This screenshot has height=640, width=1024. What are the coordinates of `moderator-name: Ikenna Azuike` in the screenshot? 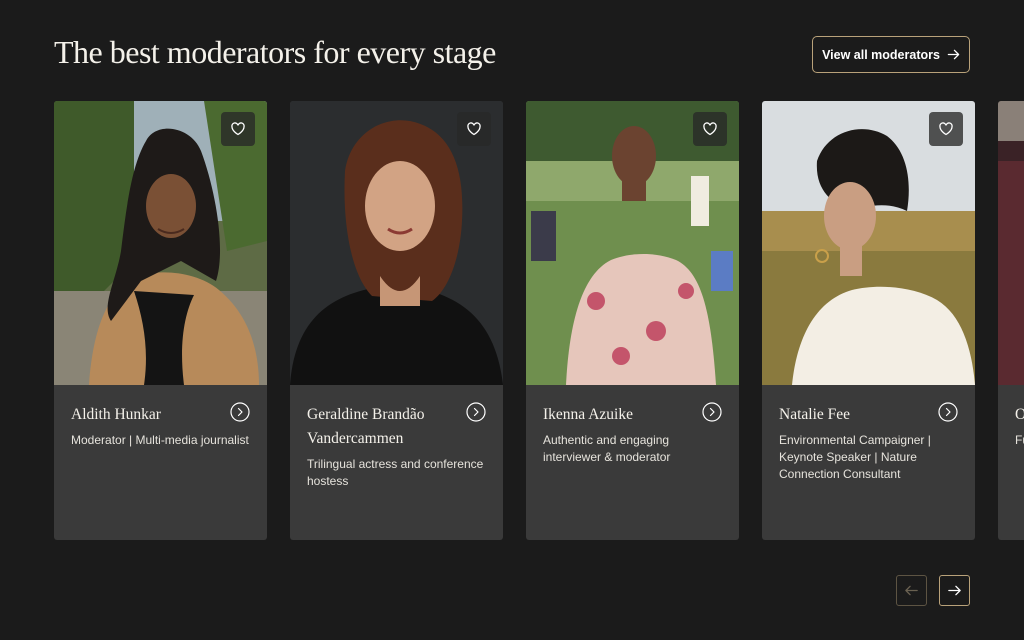 It's located at (588, 414).